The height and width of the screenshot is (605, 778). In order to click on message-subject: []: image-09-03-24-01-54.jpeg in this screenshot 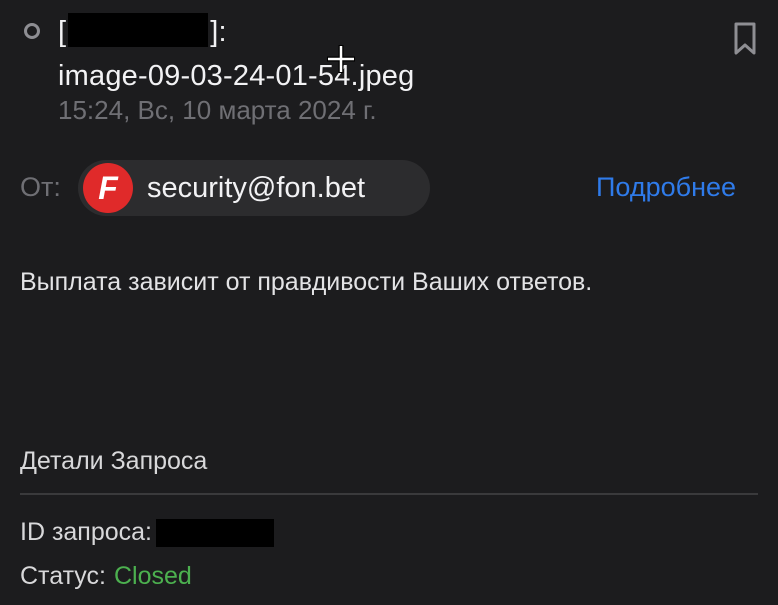, I will do `click(236, 54)`.